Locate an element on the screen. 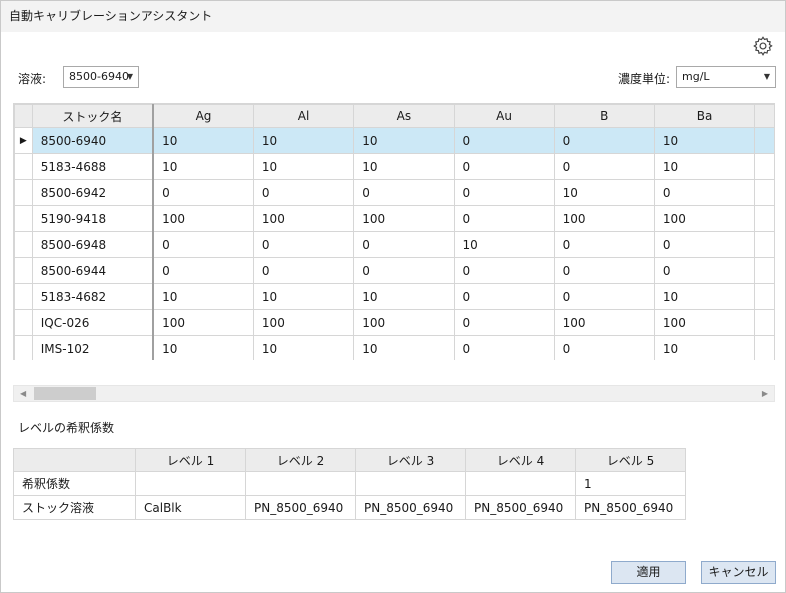 Image resolution: width=786 pixels, height=593 pixels. column-header-ba: Ba is located at coordinates (704, 116).